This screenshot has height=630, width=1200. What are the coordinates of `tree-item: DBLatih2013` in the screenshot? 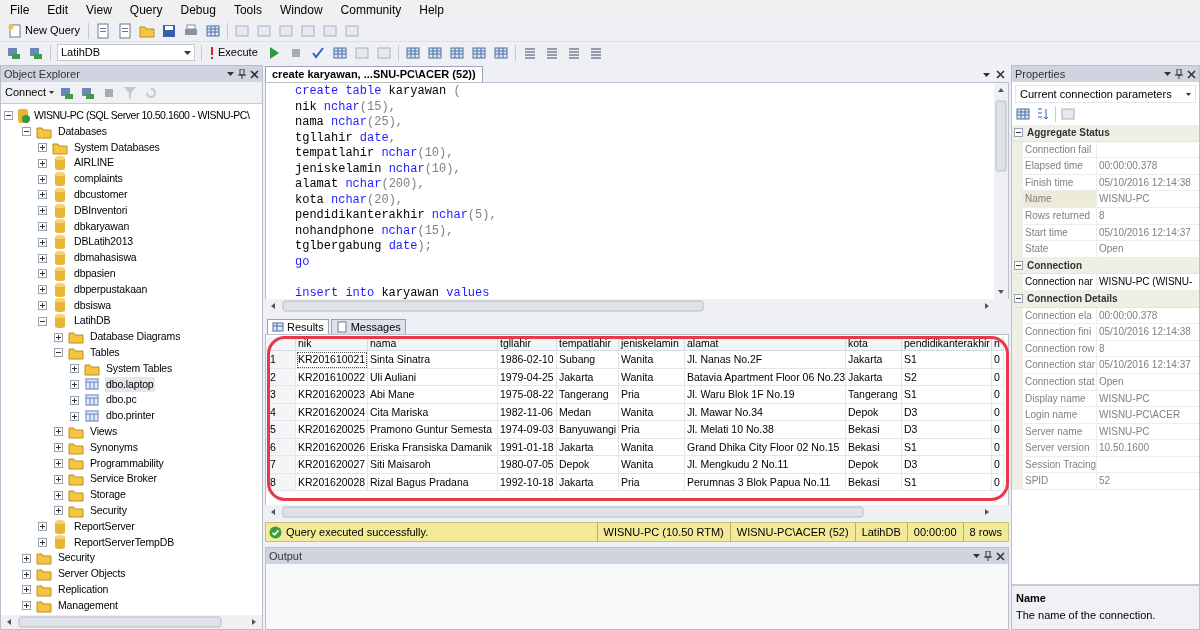 It's located at (104, 242).